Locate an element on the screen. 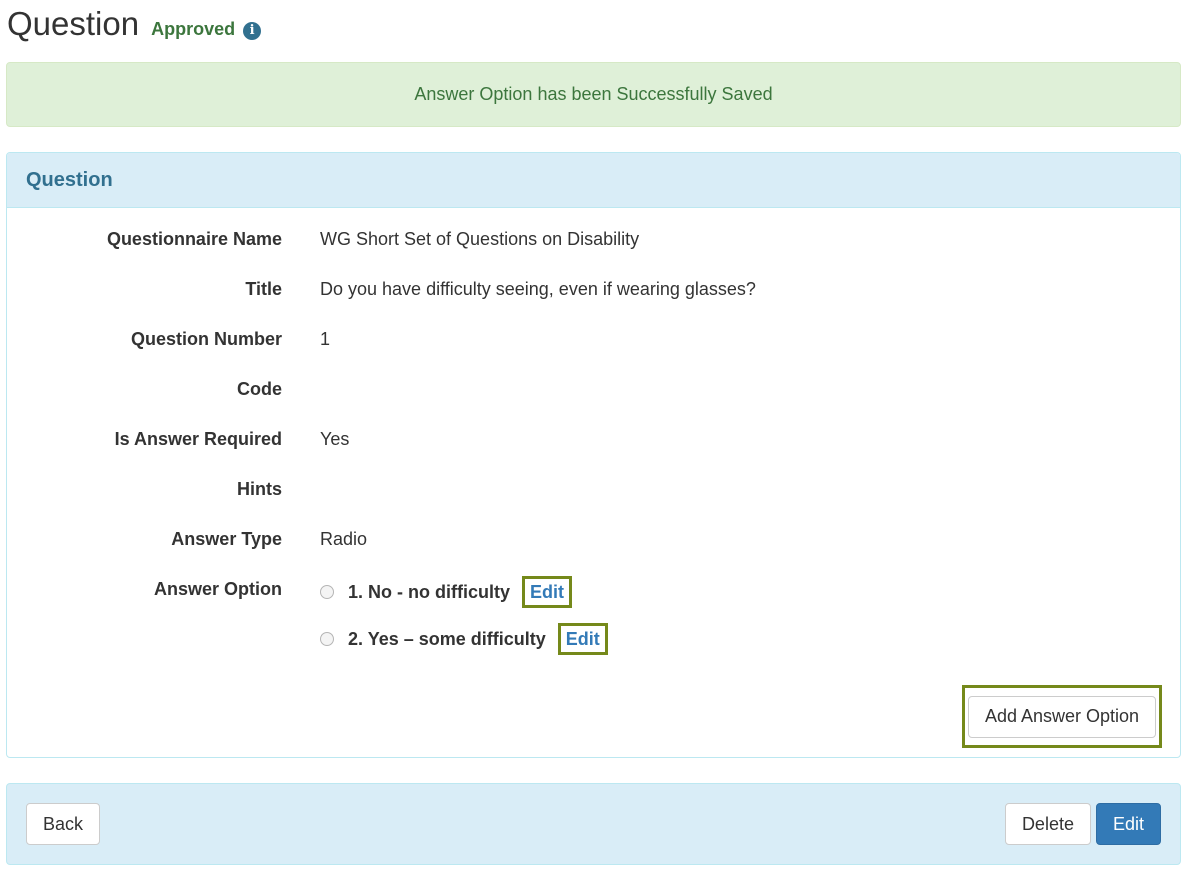 The height and width of the screenshot is (881, 1187). panel-heading: Question is located at coordinates (593, 180).